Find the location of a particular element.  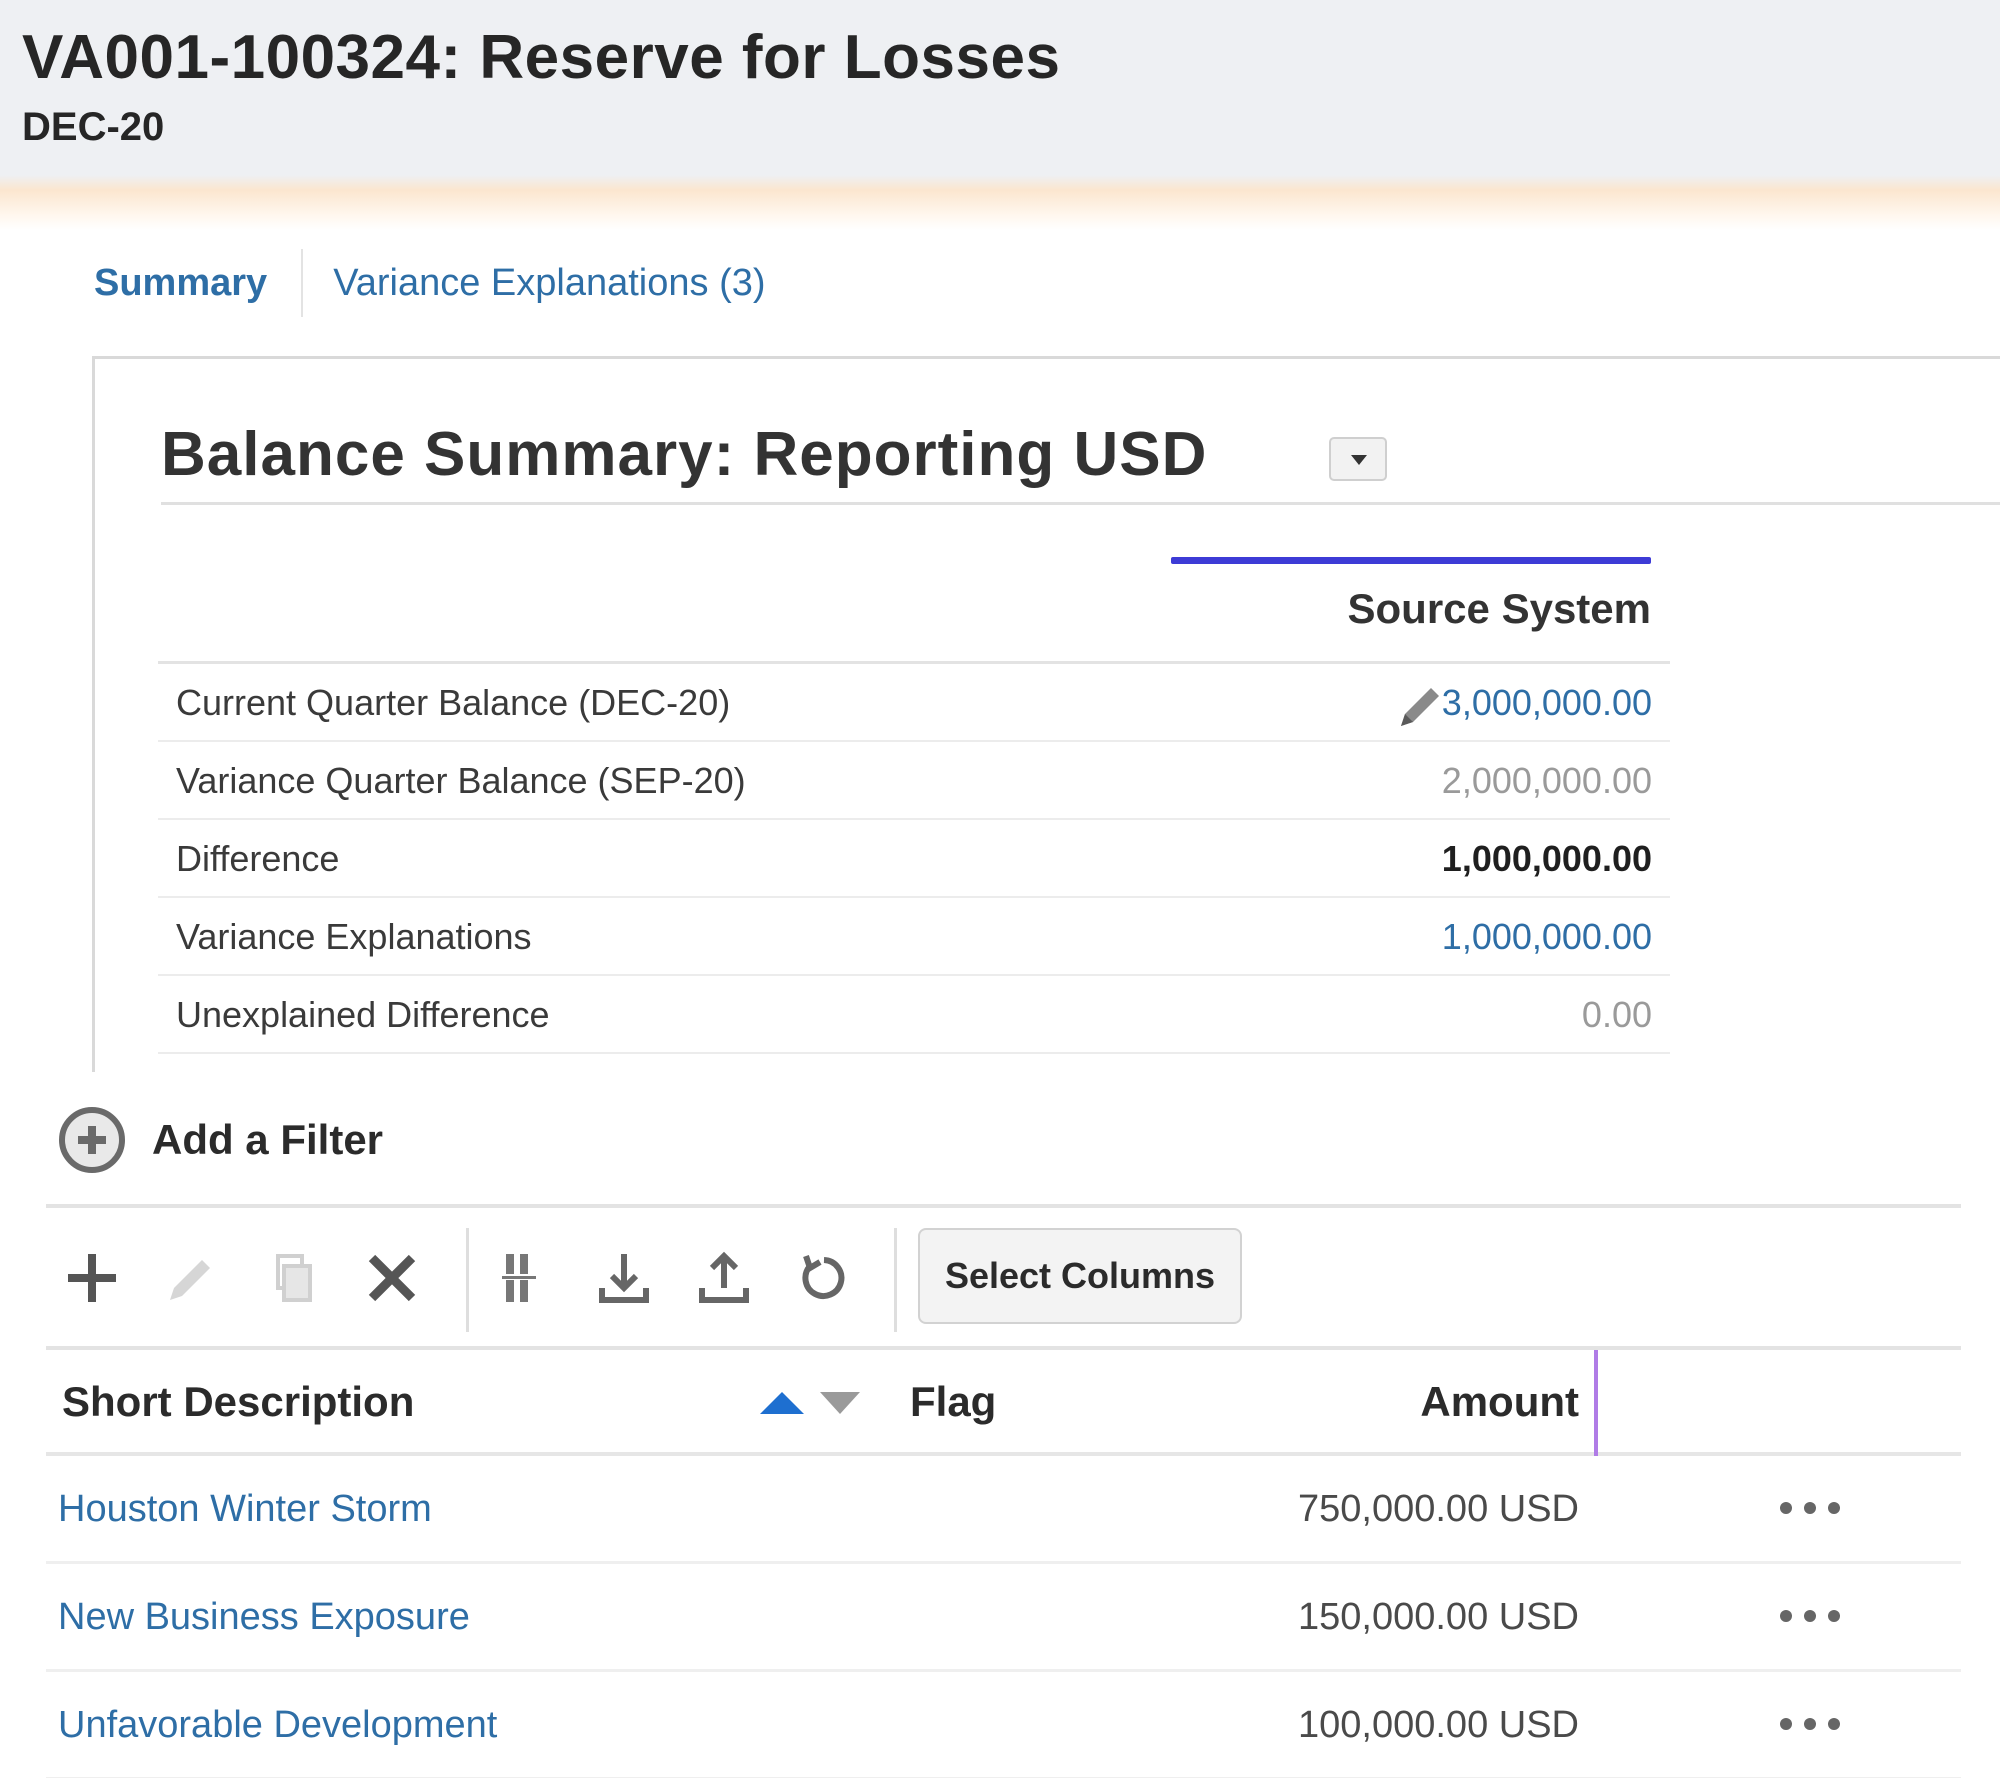

refresh-icon is located at coordinates (824, 1278).